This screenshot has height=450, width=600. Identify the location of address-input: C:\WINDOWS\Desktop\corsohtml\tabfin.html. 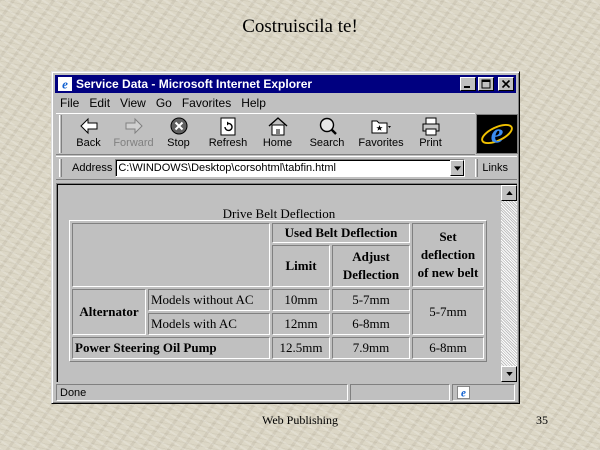
(290, 168).